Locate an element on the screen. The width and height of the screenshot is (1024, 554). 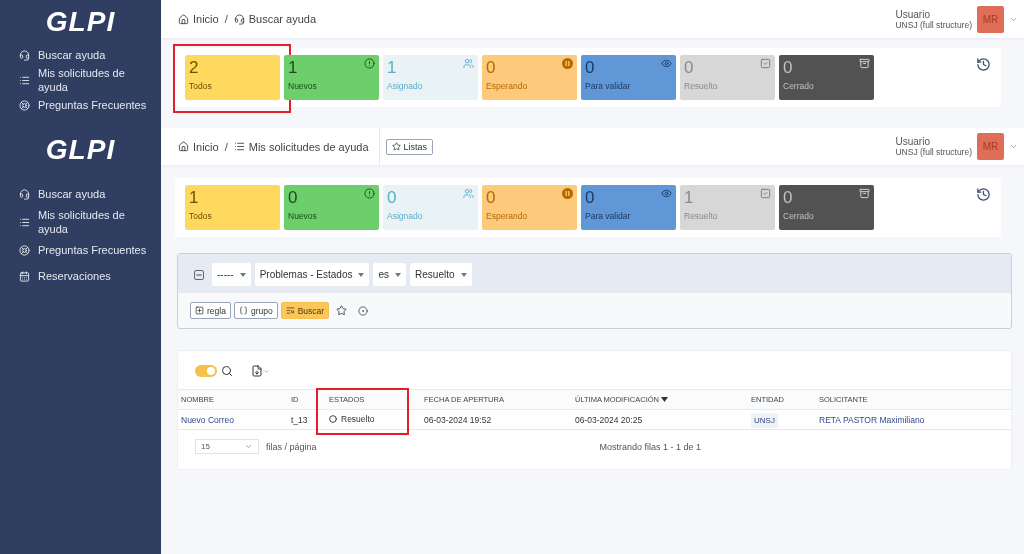
criteria-select: es is located at coordinates (390, 274).